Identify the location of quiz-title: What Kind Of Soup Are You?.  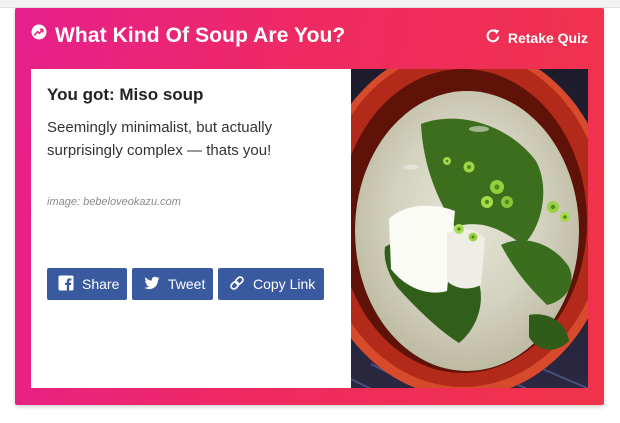
(200, 35).